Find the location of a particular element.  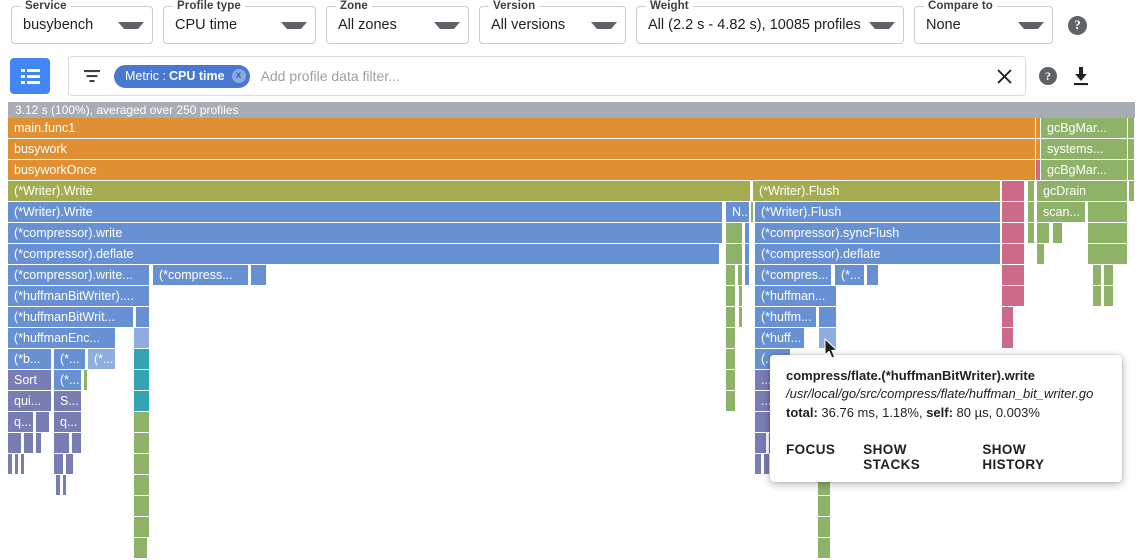

chip-remove-icon: x is located at coordinates (238, 76).